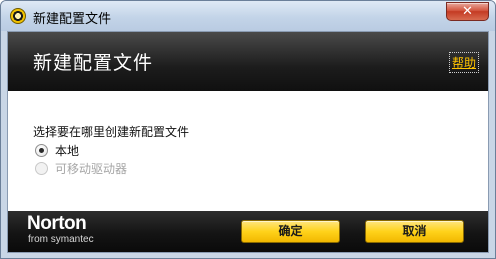 This screenshot has width=496, height=259. I want to click on location-prompt: 选择要在哪里创建新配置文件, so click(111, 132).